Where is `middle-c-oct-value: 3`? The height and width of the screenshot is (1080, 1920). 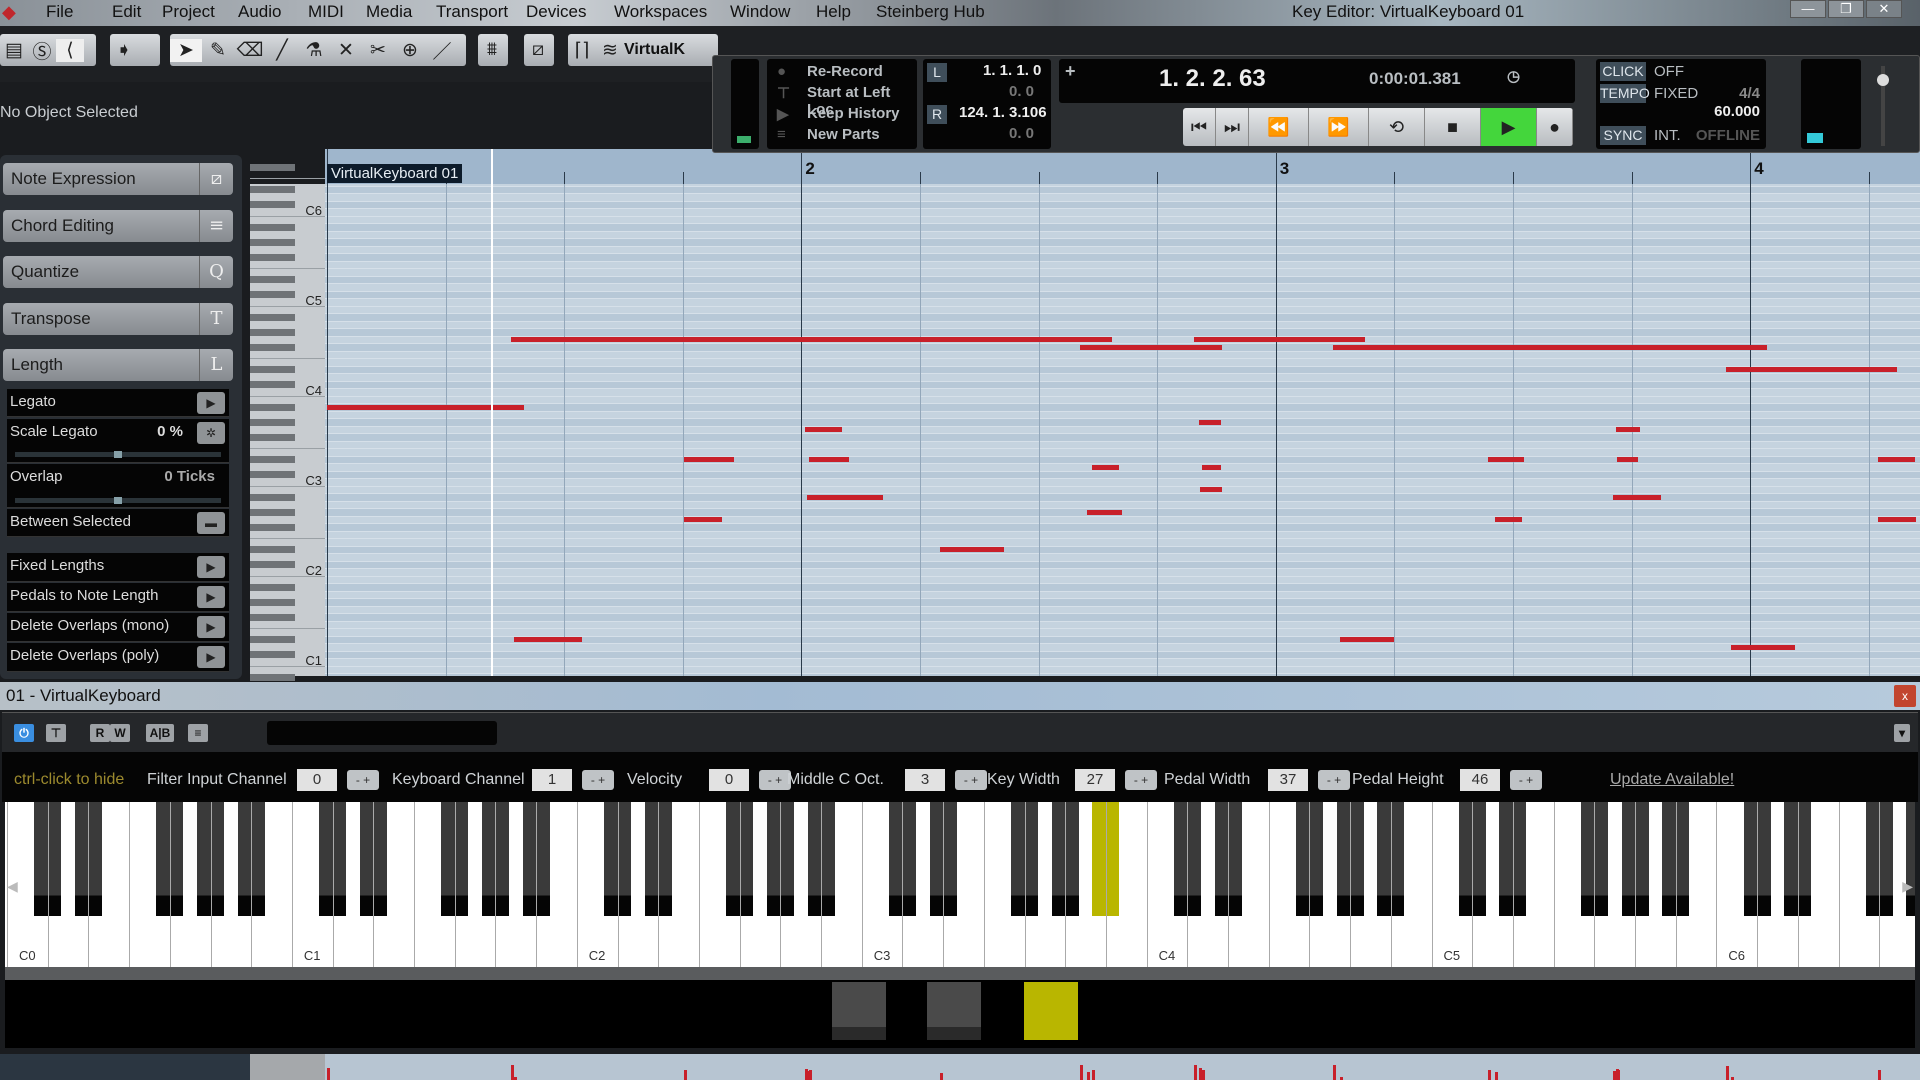
middle-c-oct-value: 3 is located at coordinates (925, 780).